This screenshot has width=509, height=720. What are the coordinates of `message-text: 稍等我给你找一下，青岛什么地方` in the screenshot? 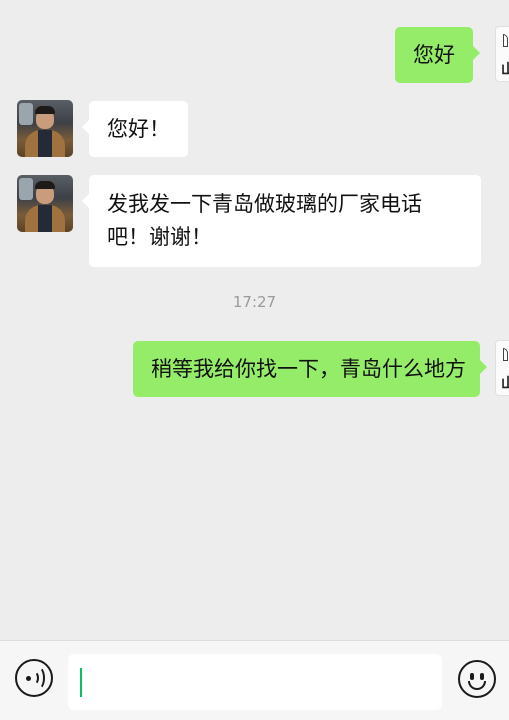 It's located at (308, 369).